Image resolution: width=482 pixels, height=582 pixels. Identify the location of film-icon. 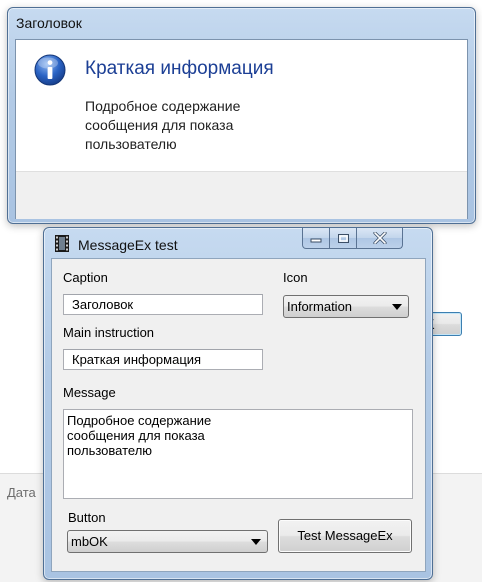
(62, 243).